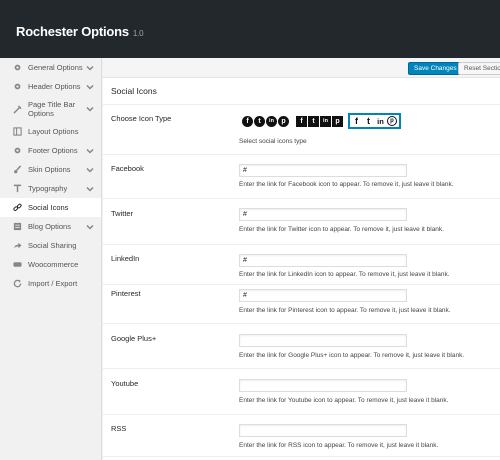  Describe the element at coordinates (53, 283) in the screenshot. I see `sidebar-item-label: Import / Export` at that location.